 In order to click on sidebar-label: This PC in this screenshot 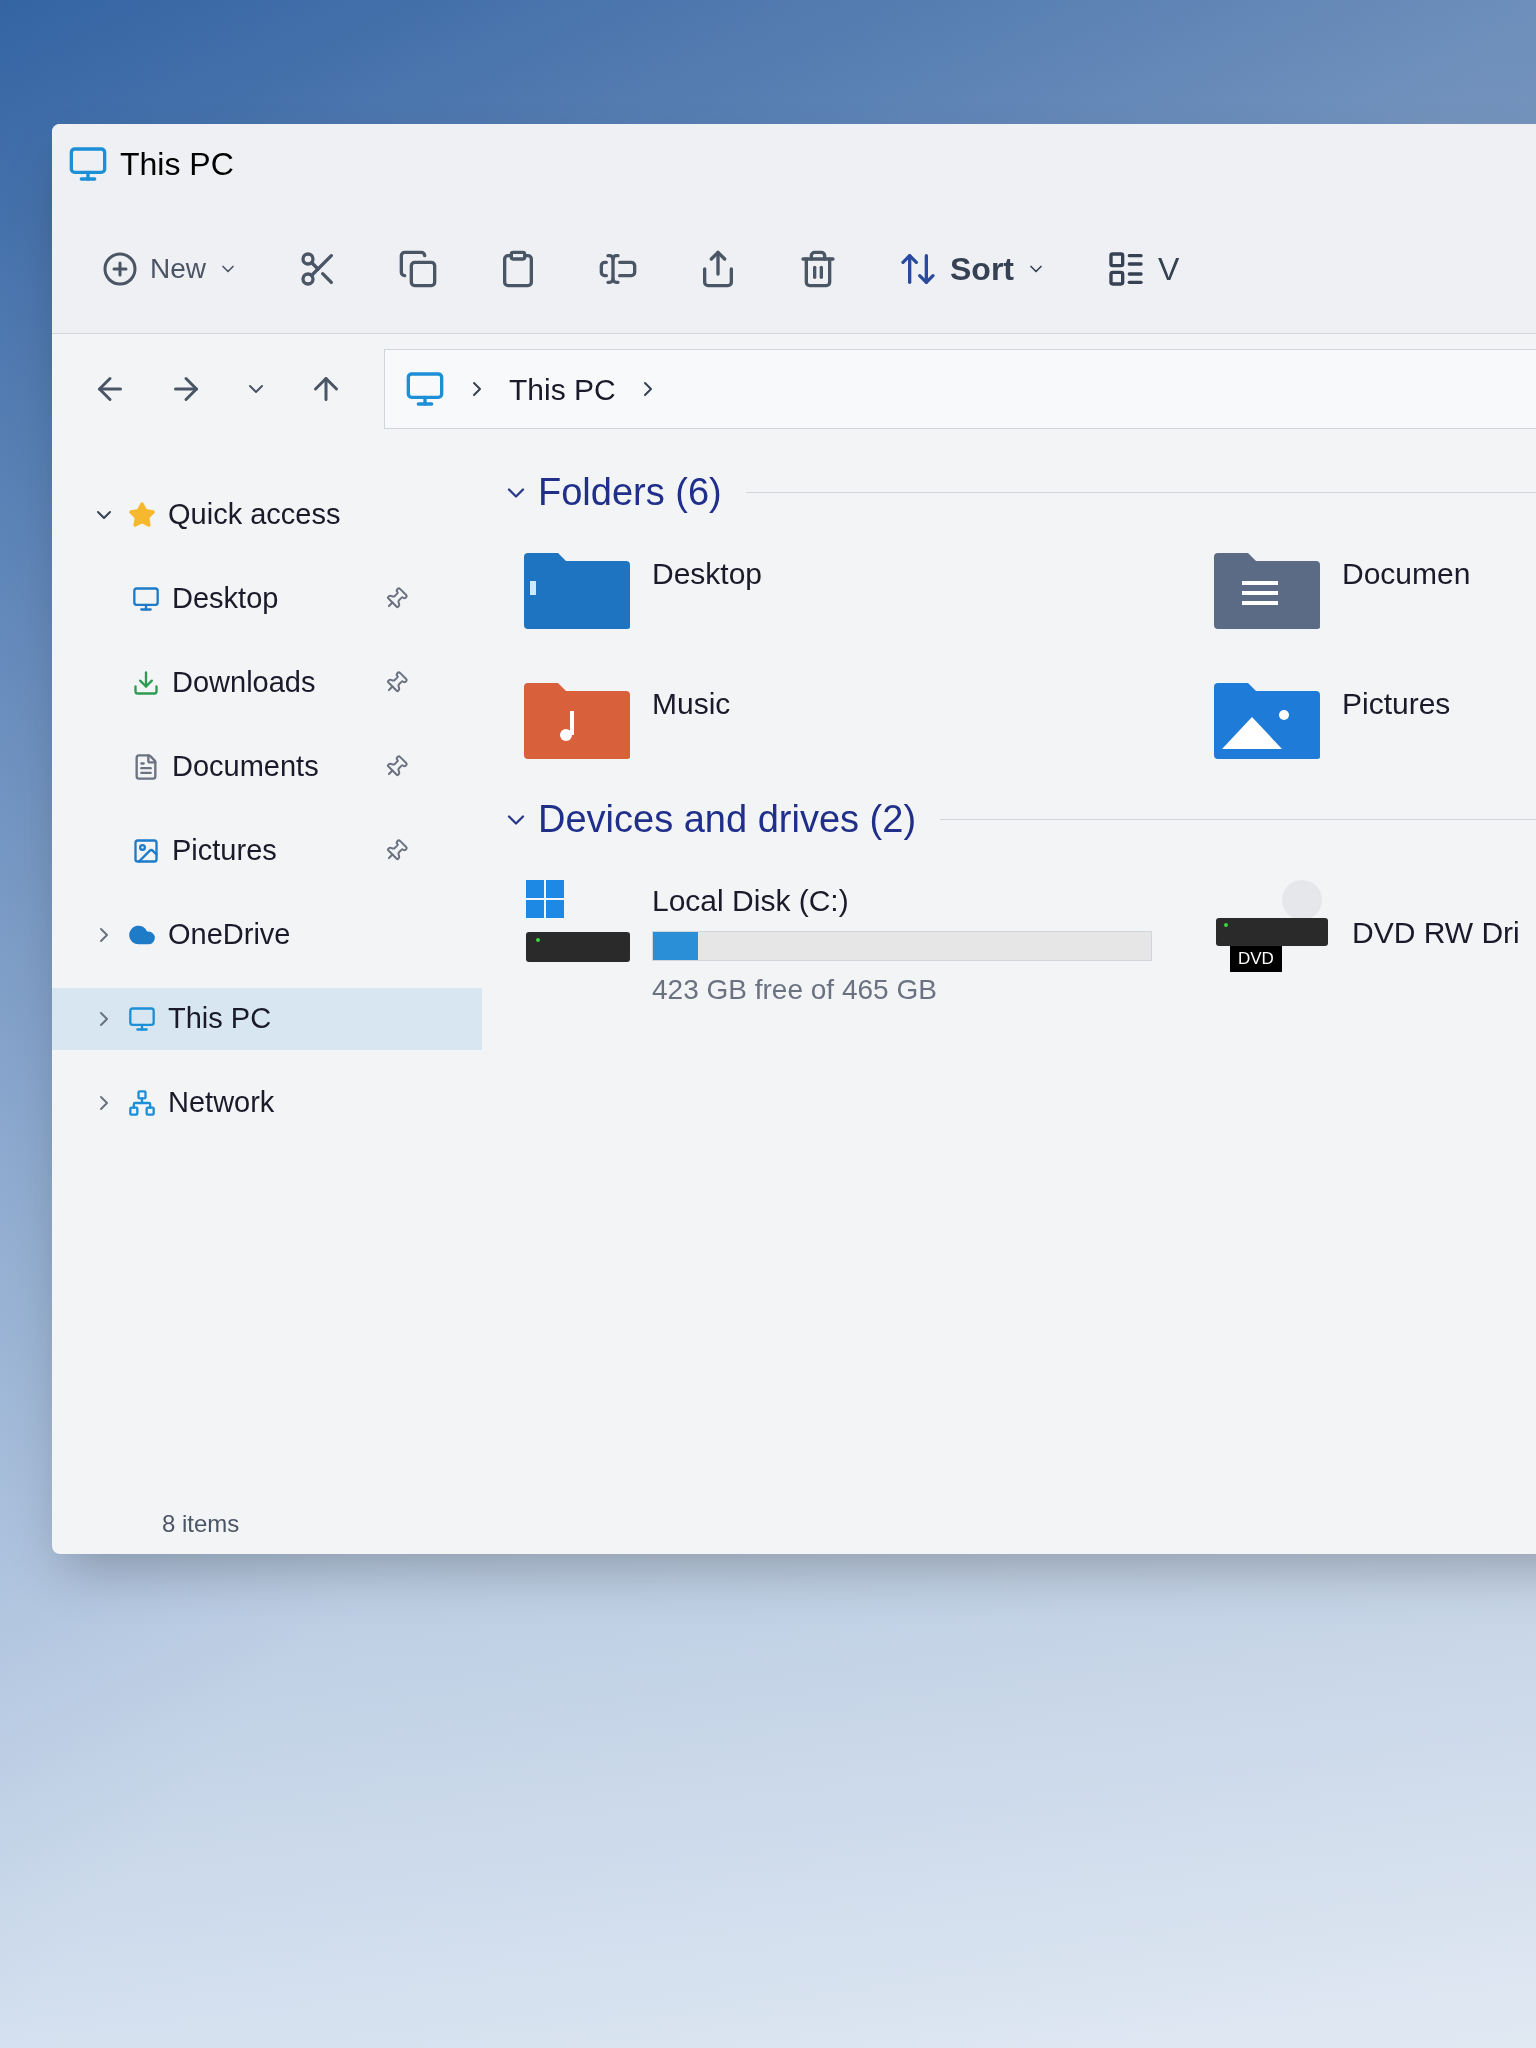, I will do `click(220, 1019)`.